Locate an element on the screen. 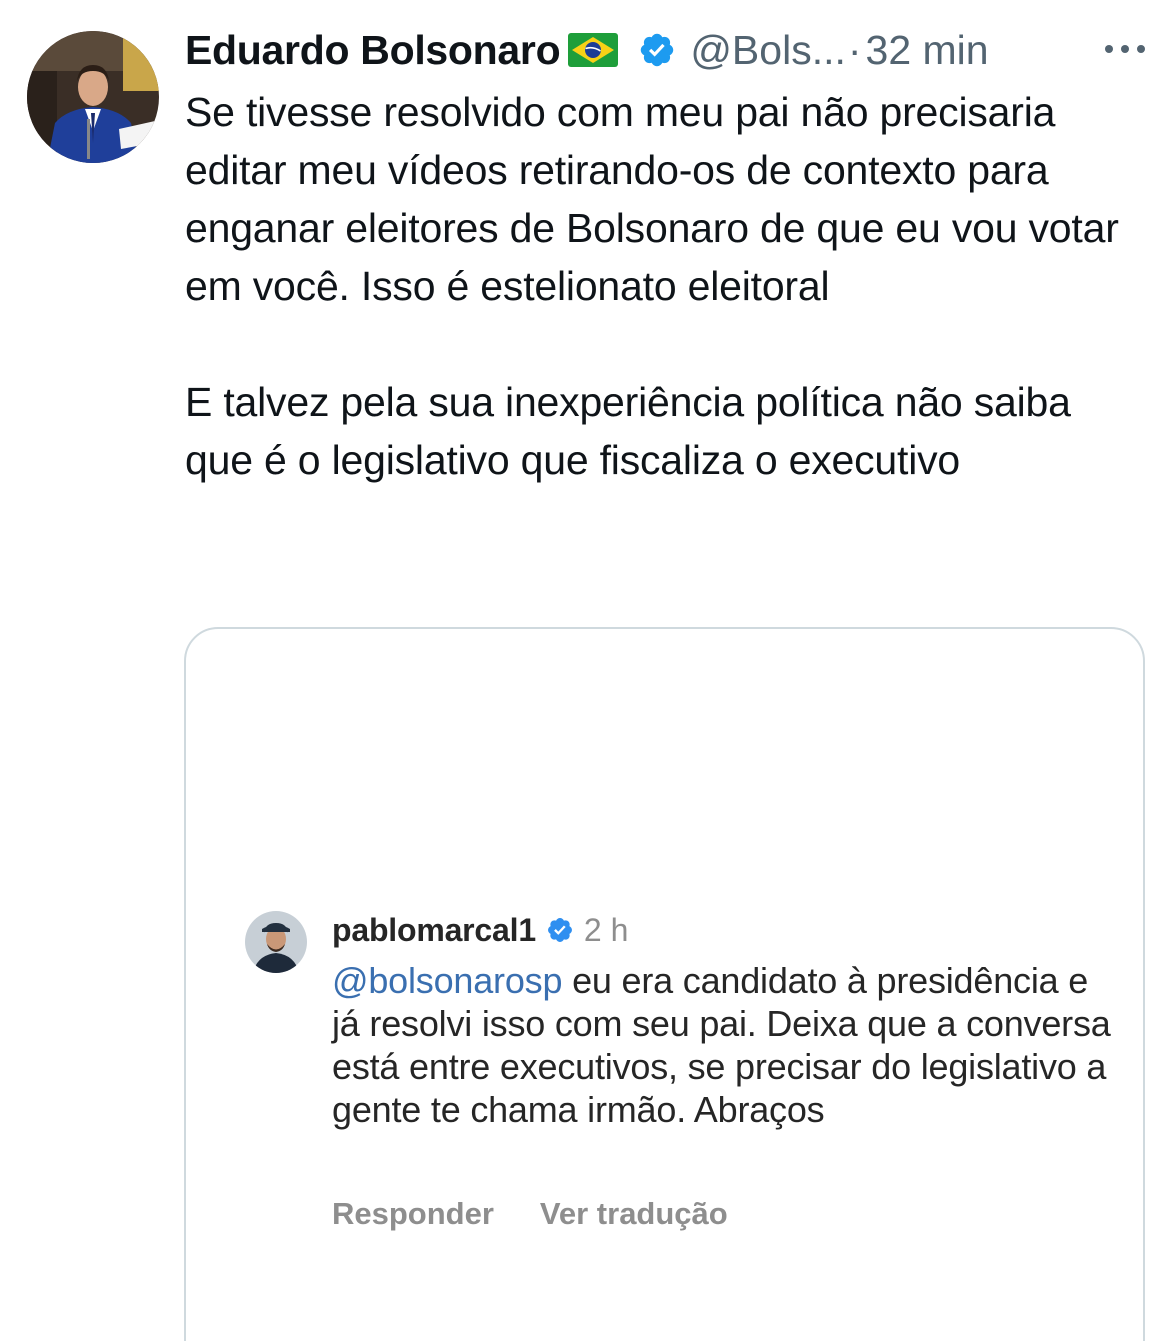 The image size is (1170, 1341). avatar-photo is located at coordinates (93, 97).